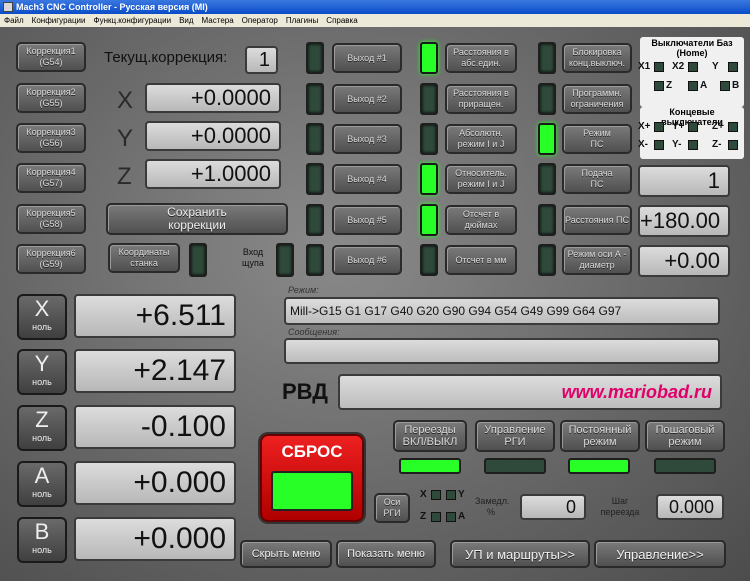 This screenshot has height=581, width=750. Describe the element at coordinates (386, 554) in the screenshot. I see `show-menu-button: Показать меню` at that location.